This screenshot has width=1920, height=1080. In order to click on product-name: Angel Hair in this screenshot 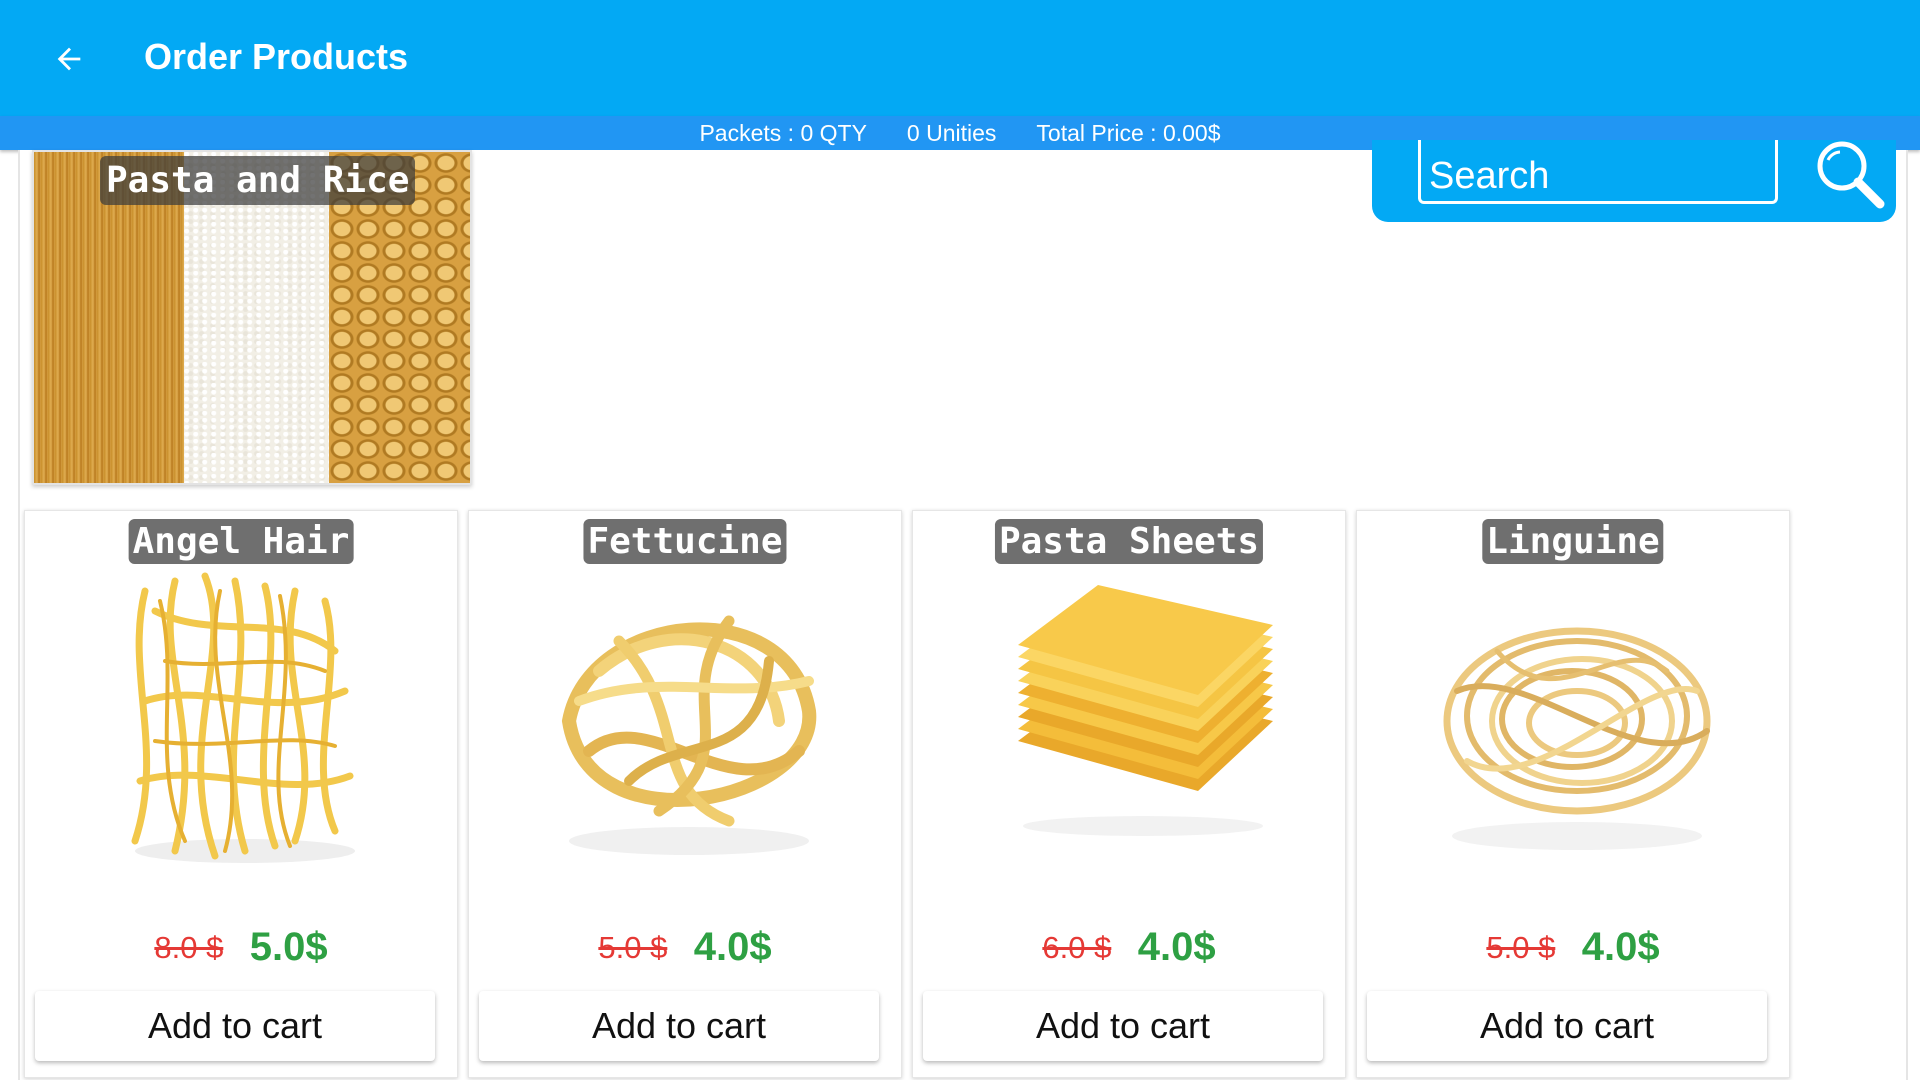, I will do `click(241, 541)`.